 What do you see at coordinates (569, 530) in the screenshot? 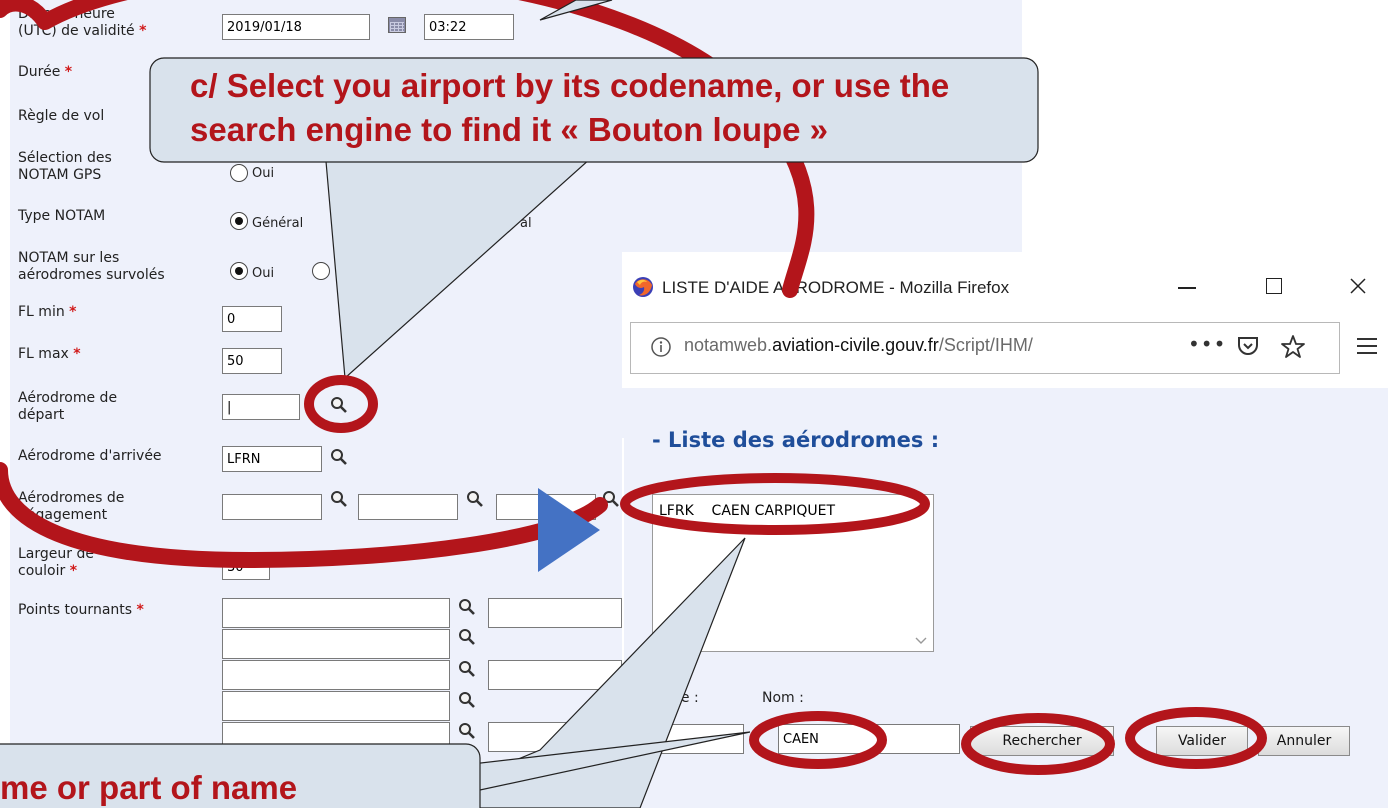
I see `blue-arrow` at bounding box center [569, 530].